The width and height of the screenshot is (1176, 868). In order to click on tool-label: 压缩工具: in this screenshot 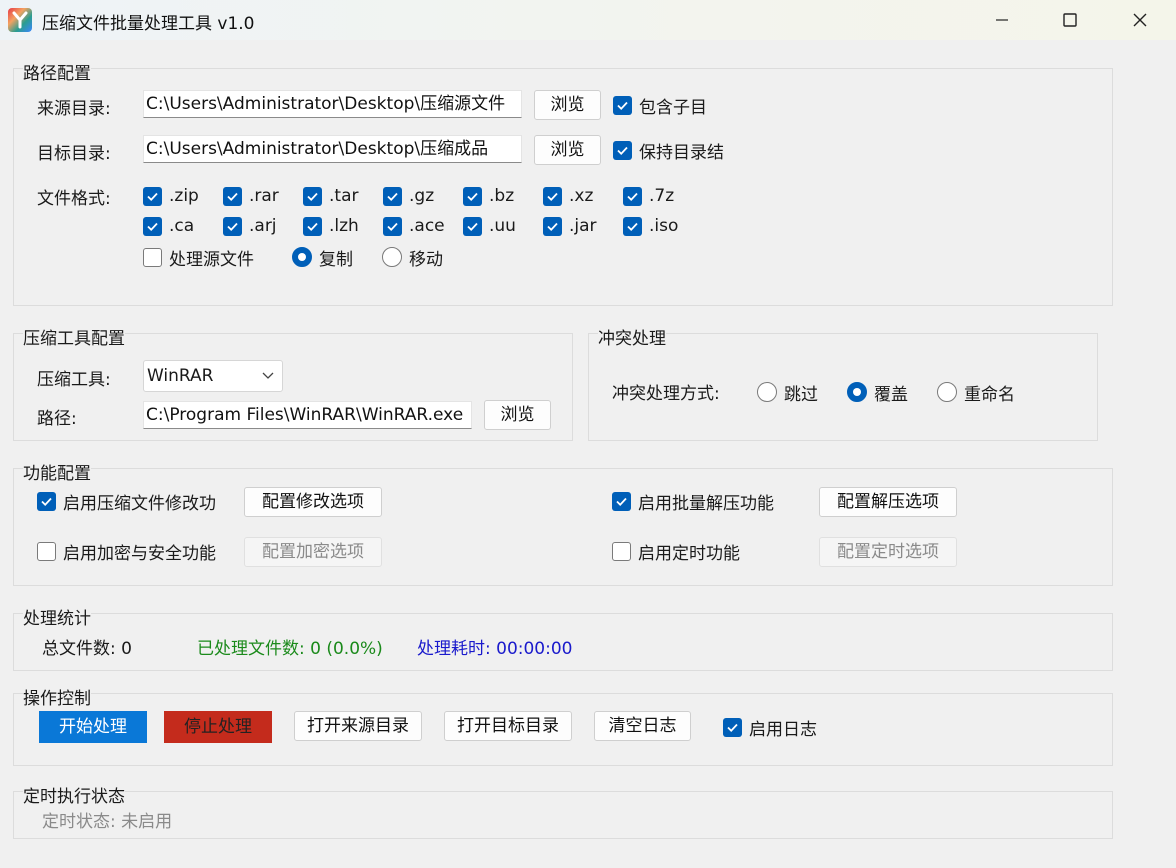, I will do `click(74, 380)`.